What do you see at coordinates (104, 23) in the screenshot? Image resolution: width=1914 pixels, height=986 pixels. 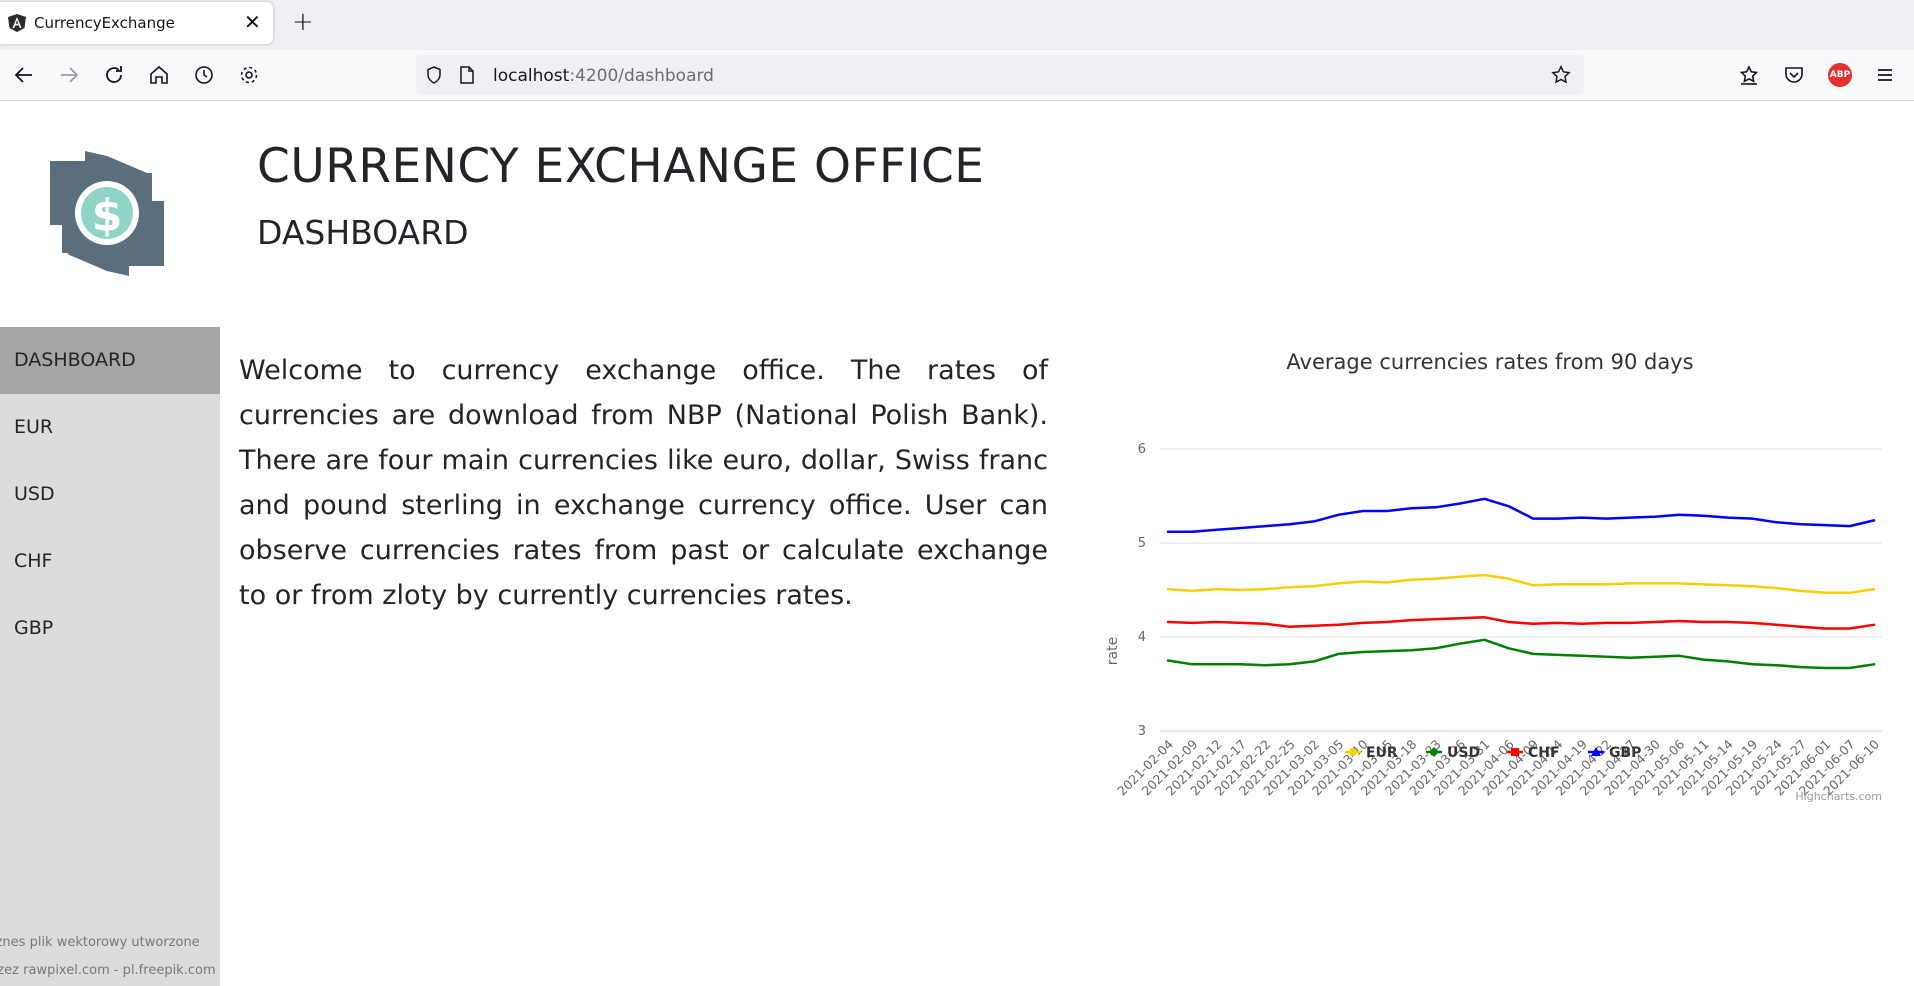 I see `tab-title: CurrencyExchange` at bounding box center [104, 23].